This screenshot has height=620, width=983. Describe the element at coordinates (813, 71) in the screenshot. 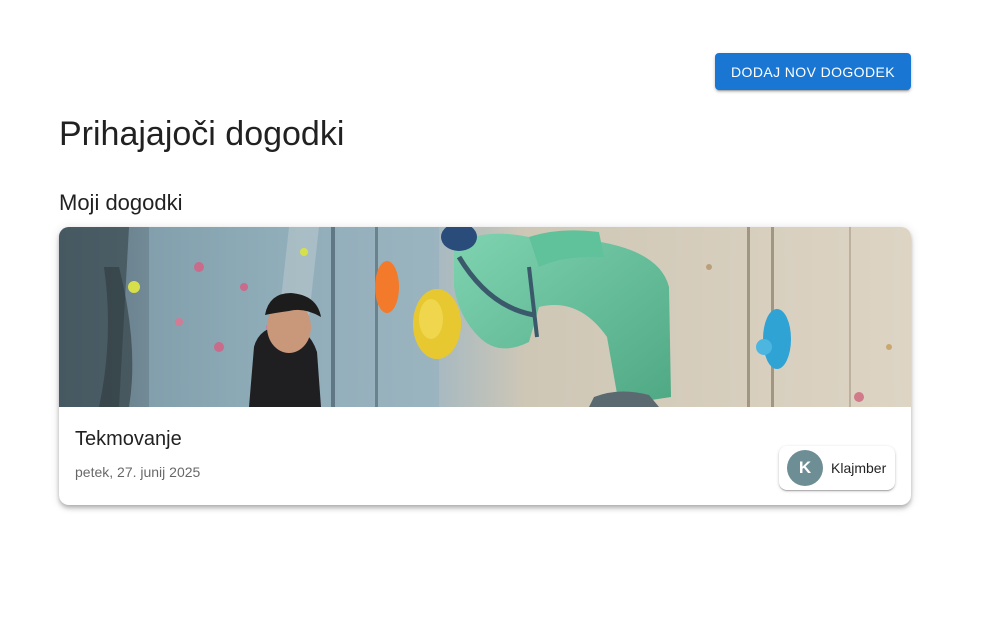

I see `add-new-event-button: DODAJ NOV DOGODEK` at that location.